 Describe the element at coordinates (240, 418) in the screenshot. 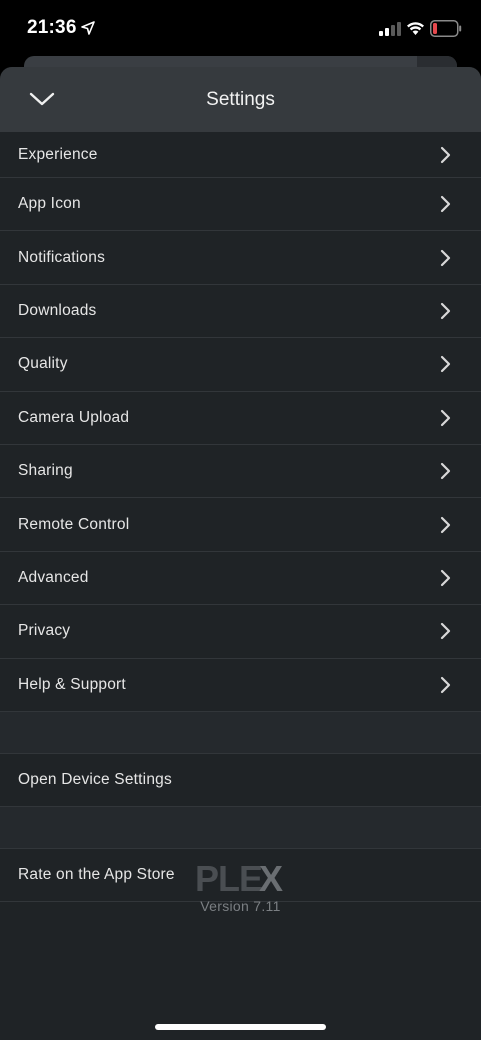

I see `menu-item-camera-upload: Camera Upload` at that location.